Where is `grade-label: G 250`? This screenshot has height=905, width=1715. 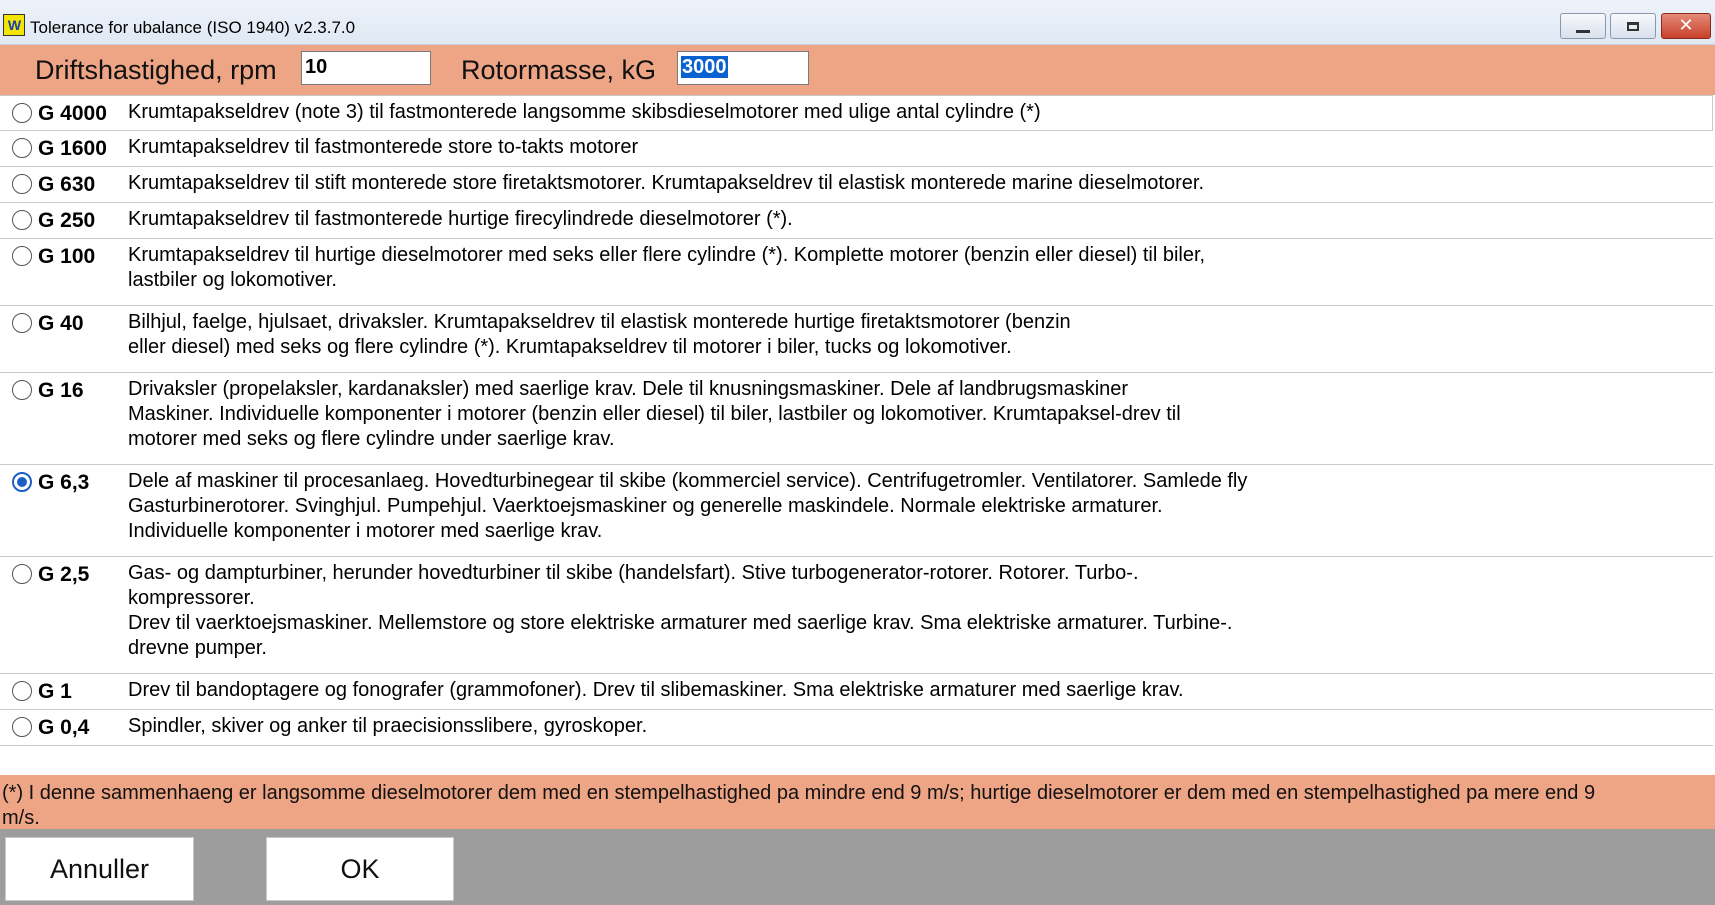
grade-label: G 250 is located at coordinates (67, 220).